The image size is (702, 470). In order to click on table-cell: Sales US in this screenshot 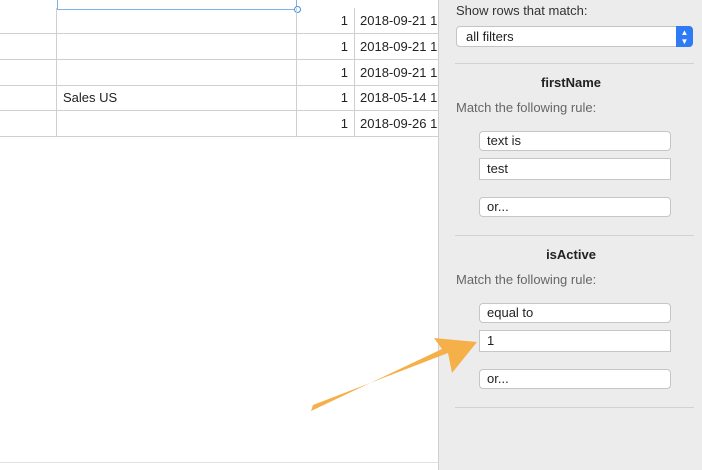, I will do `click(177, 97)`.